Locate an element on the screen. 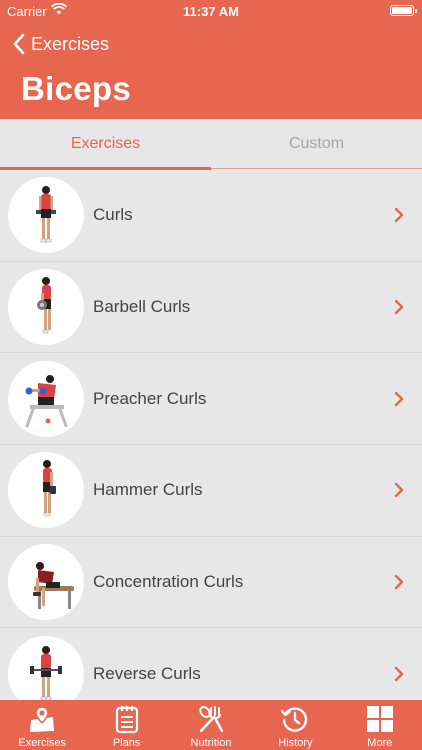  tabbar-item-exercises: Exercises is located at coordinates (42, 725).